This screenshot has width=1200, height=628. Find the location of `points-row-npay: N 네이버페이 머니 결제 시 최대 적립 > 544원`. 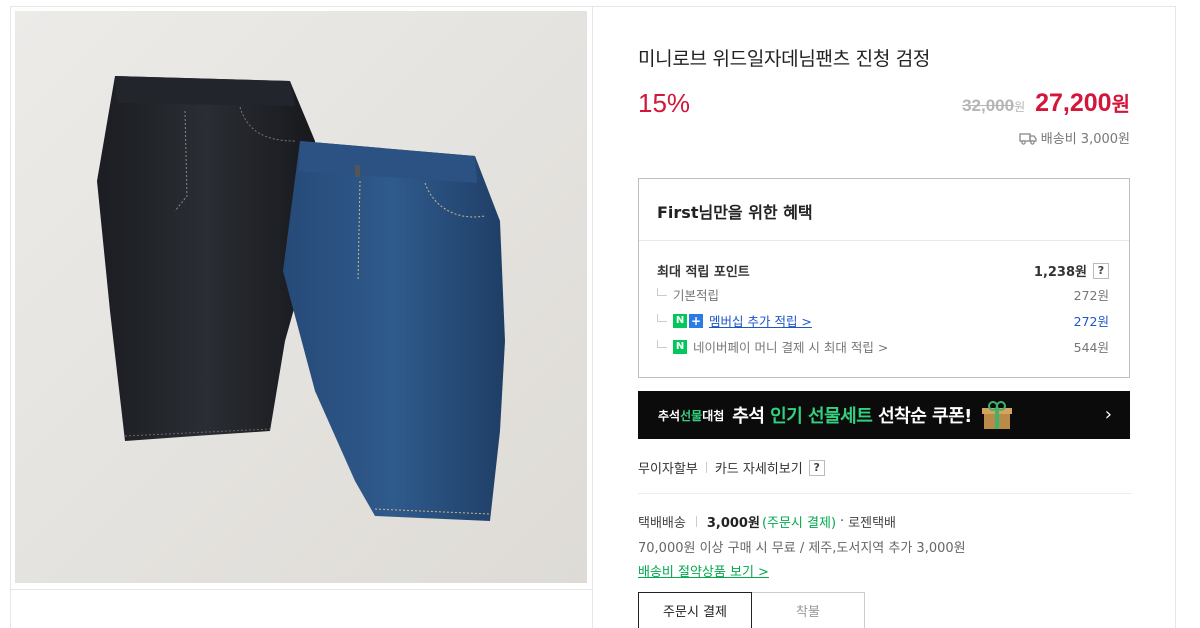

points-row-npay: N 네이버페이 머니 결제 시 최대 적립 > 544원 is located at coordinates (883, 346).